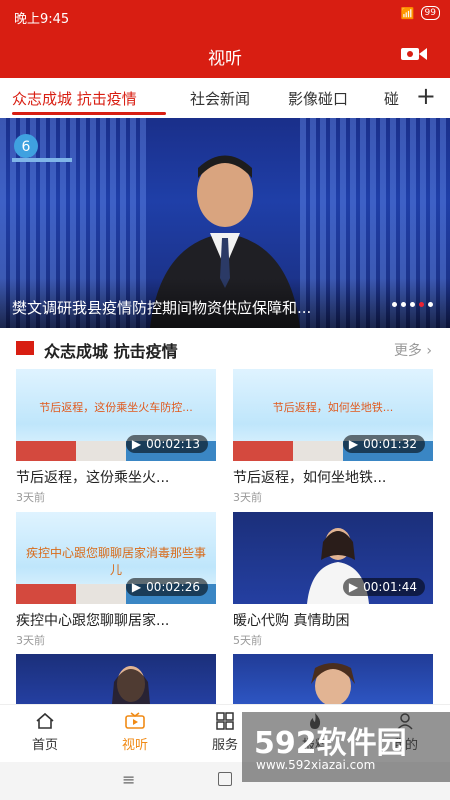 The width and height of the screenshot is (450, 800). I want to click on duration-text: 00:02:26, so click(173, 587).